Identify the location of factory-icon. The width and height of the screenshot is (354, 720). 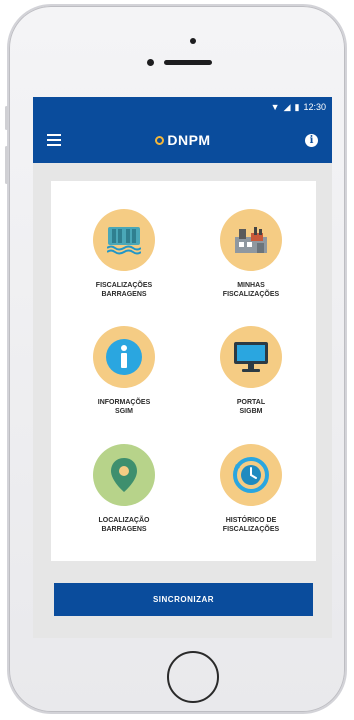
(251, 240).